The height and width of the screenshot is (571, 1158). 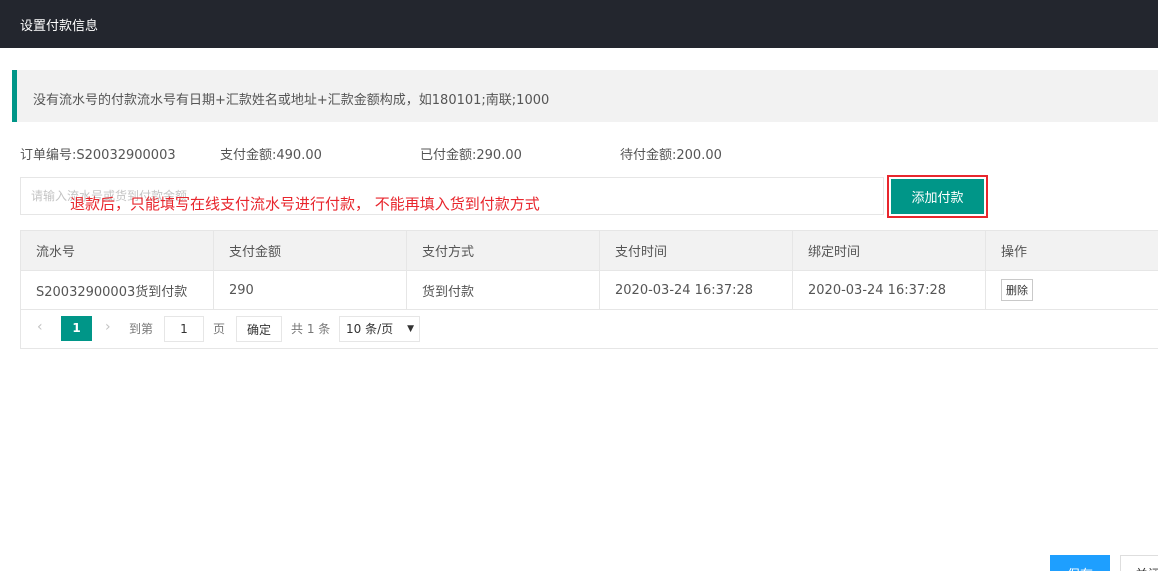 What do you see at coordinates (1071, 290) in the screenshot?
I see `cell-action: 删除` at bounding box center [1071, 290].